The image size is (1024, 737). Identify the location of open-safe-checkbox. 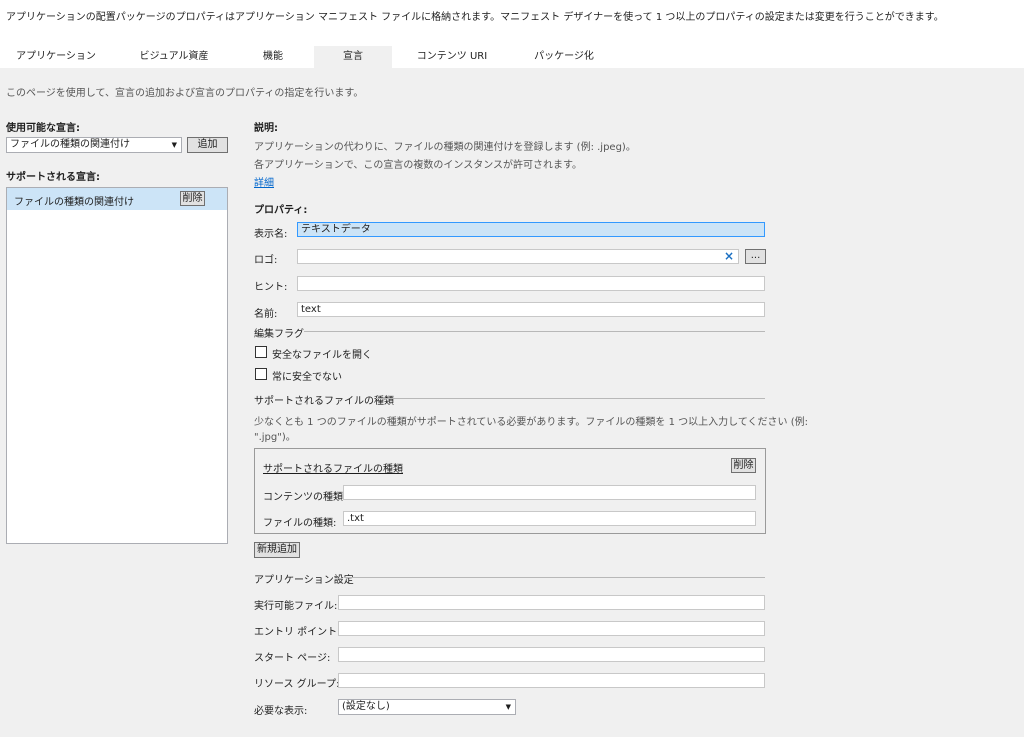
(261, 352).